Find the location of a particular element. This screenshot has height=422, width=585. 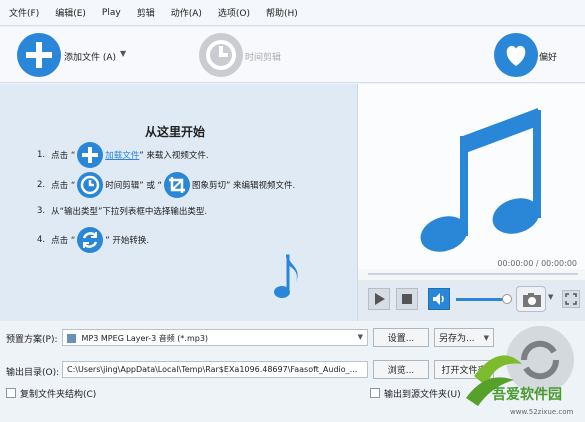

menu-bar: 文件(F) 编辑(E) Play 剪辑 动作(A) 选项(O) 帮助(H) is located at coordinates (292, 13).